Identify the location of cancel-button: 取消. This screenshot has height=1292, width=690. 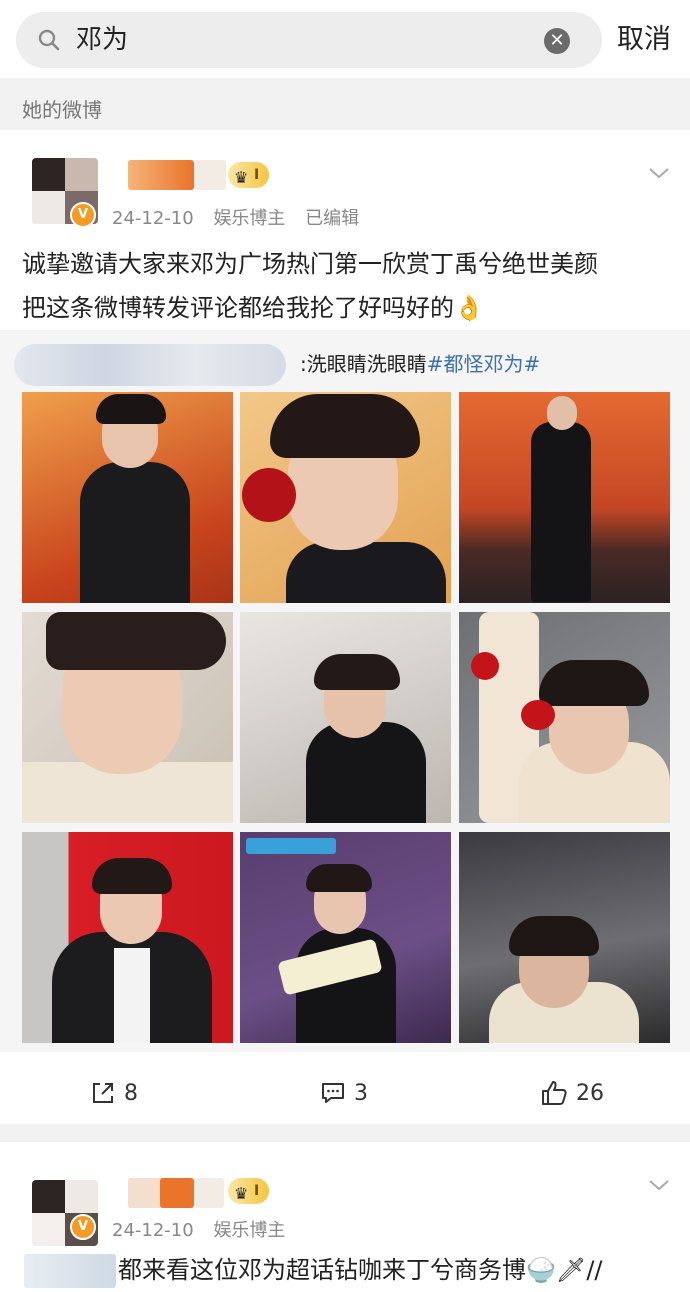
(644, 40).